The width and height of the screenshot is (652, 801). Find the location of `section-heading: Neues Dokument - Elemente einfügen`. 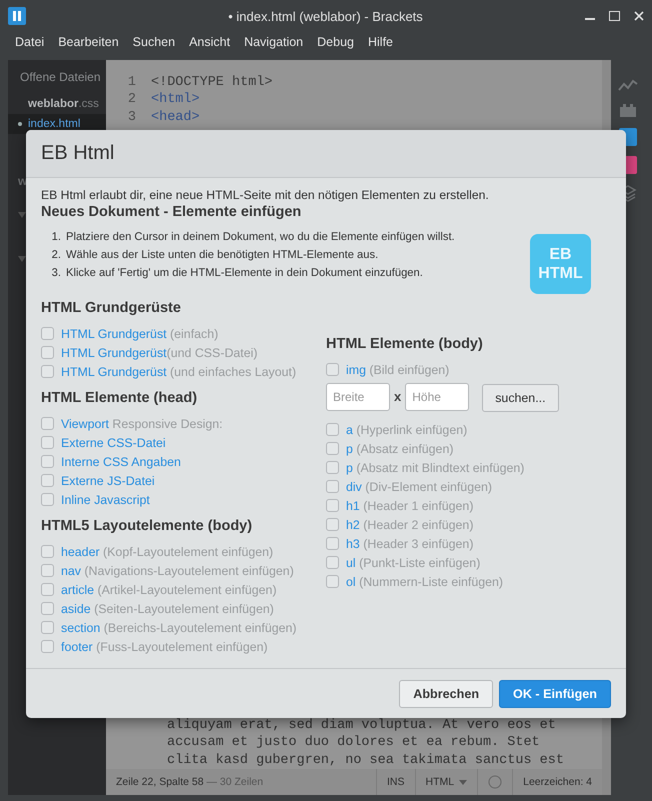

section-heading: Neues Dokument - Elemente einfügen is located at coordinates (171, 212).